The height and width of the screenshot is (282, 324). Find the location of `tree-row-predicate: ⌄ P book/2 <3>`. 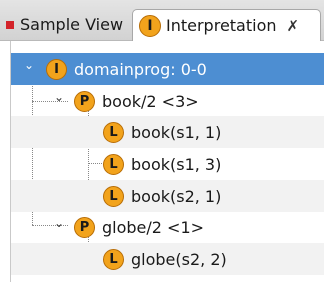

tree-row-predicate: ⌄ P book/2 <3> is located at coordinates (167, 101).